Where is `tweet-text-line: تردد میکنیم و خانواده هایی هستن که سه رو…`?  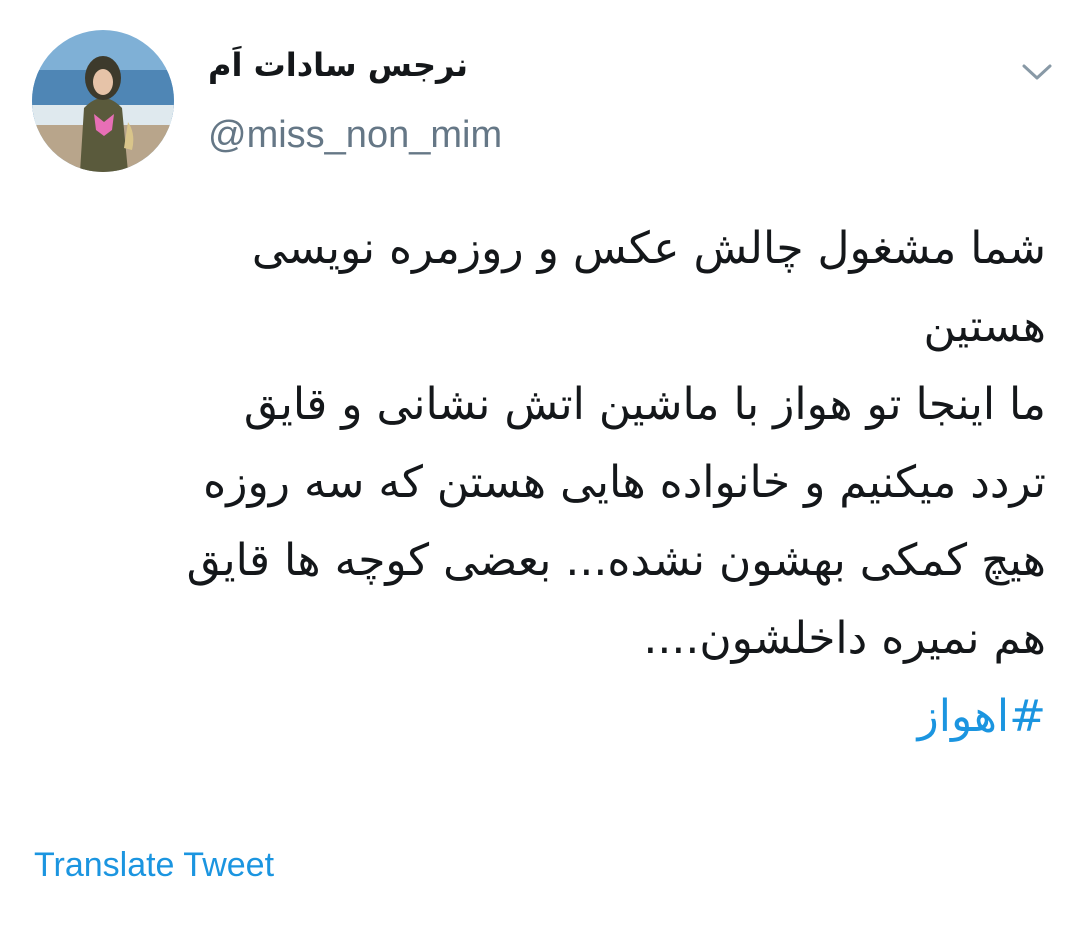
tweet-text-line: تردد میکنیم و خانواده هایی هستن که سه رو… is located at coordinates (624, 482).